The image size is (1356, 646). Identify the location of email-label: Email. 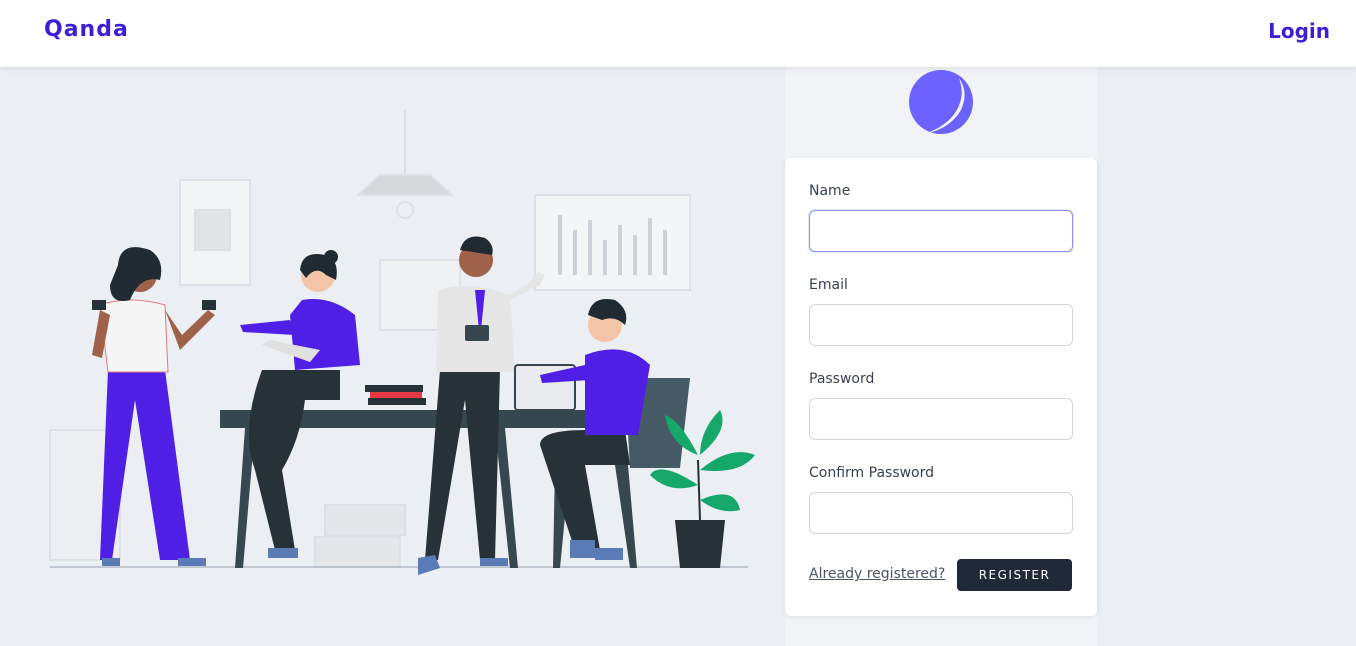
(828, 285).